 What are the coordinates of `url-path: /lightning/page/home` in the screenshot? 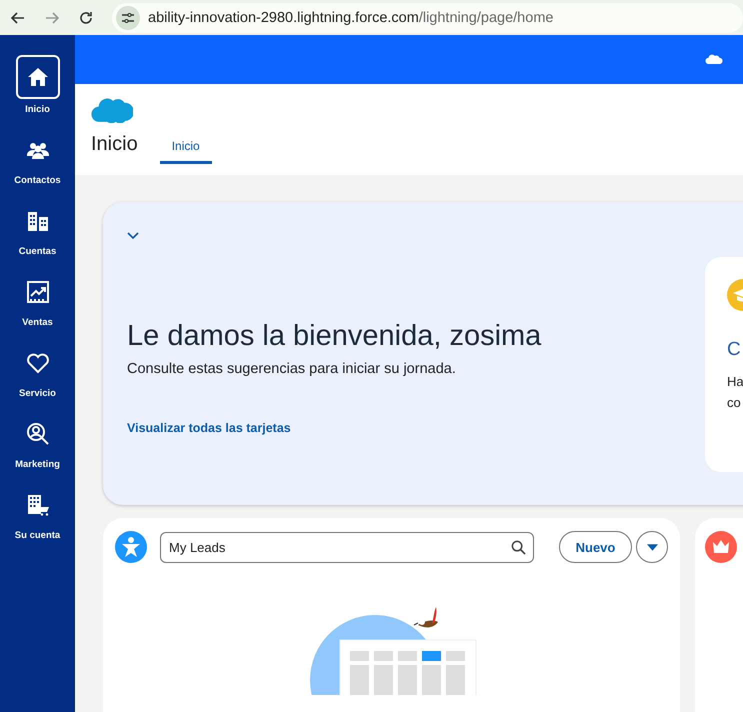 It's located at (486, 18).